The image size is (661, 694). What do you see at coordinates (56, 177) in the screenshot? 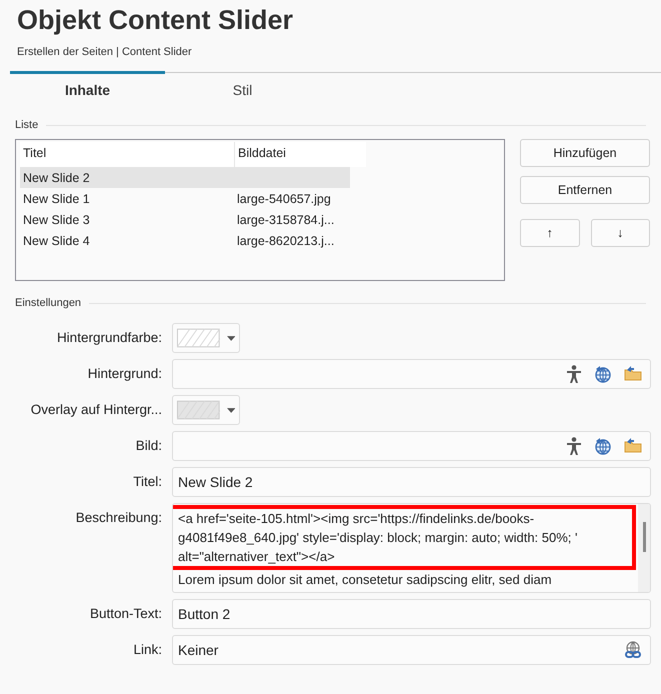
I see `list-cell-text: New Slide 2` at bounding box center [56, 177].